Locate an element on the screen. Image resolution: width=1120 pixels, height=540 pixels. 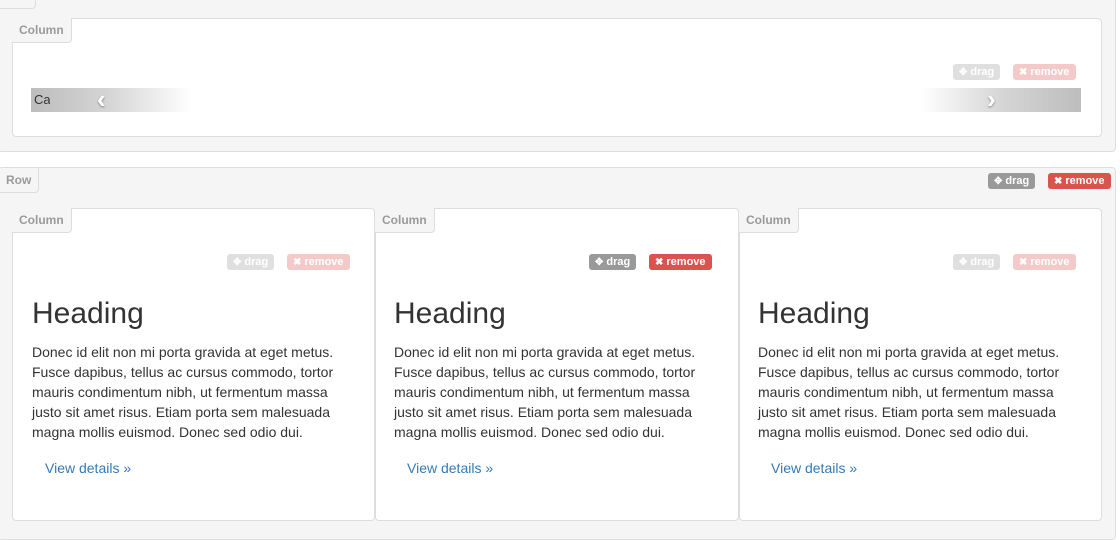
carousel-prev-control: Ca ‹ is located at coordinates (111, 99).